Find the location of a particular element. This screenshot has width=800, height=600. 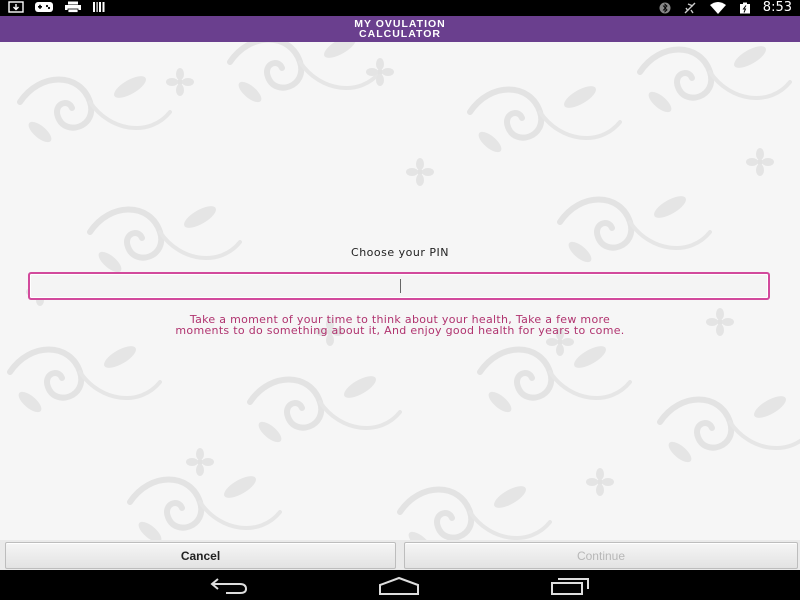

battery-icon is located at coordinates (744, 8).